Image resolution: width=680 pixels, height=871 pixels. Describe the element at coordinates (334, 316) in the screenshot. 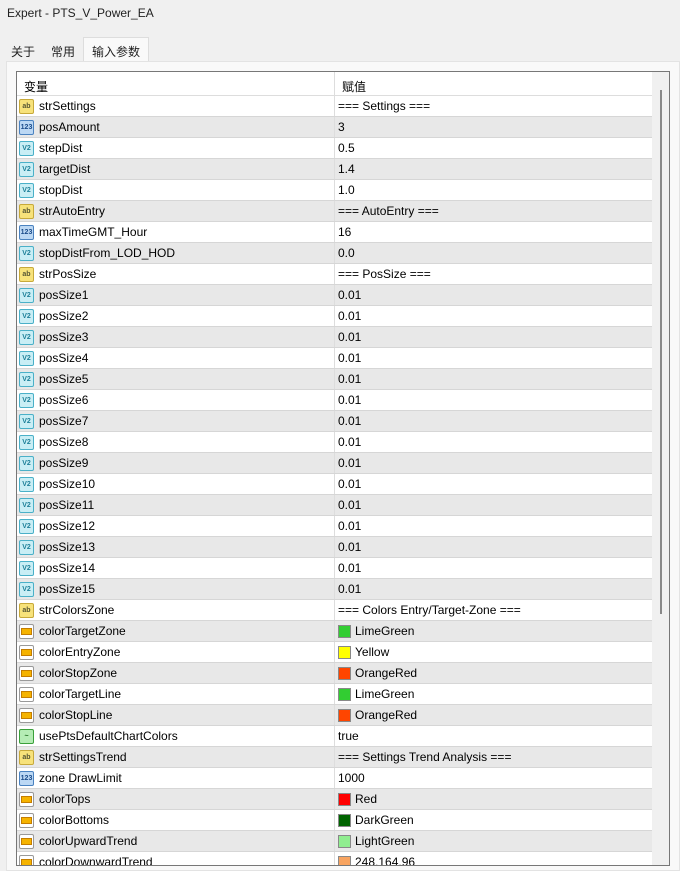

I see `table-row: V2 posSize2 0.01` at that location.